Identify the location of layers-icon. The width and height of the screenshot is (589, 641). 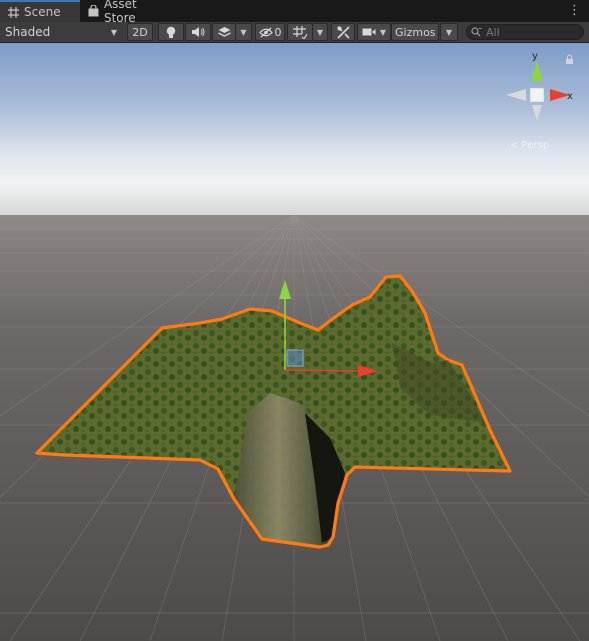
(224, 32).